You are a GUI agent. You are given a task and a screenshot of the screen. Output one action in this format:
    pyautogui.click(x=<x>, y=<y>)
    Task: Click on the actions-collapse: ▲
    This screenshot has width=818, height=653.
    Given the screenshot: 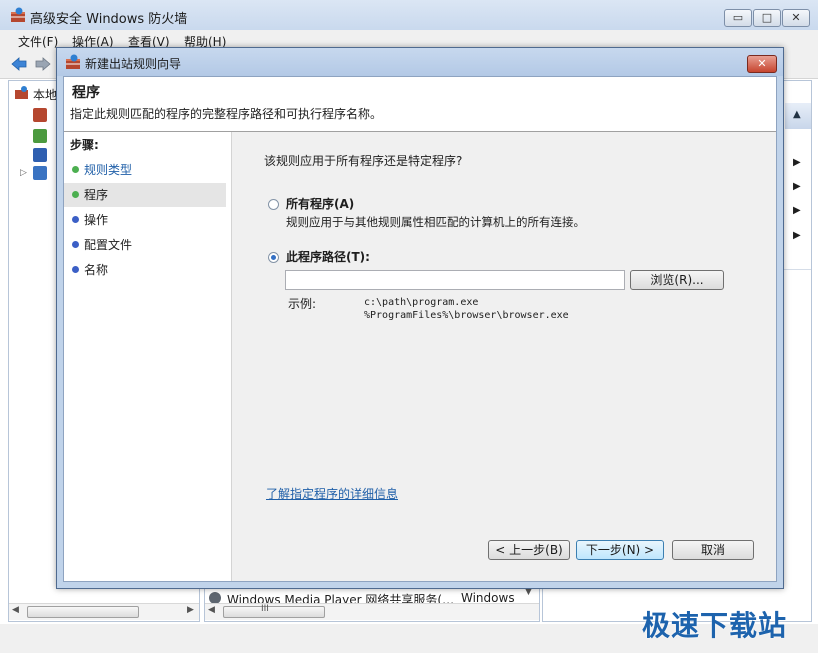 What is the action you would take?
    pyautogui.click(x=798, y=116)
    